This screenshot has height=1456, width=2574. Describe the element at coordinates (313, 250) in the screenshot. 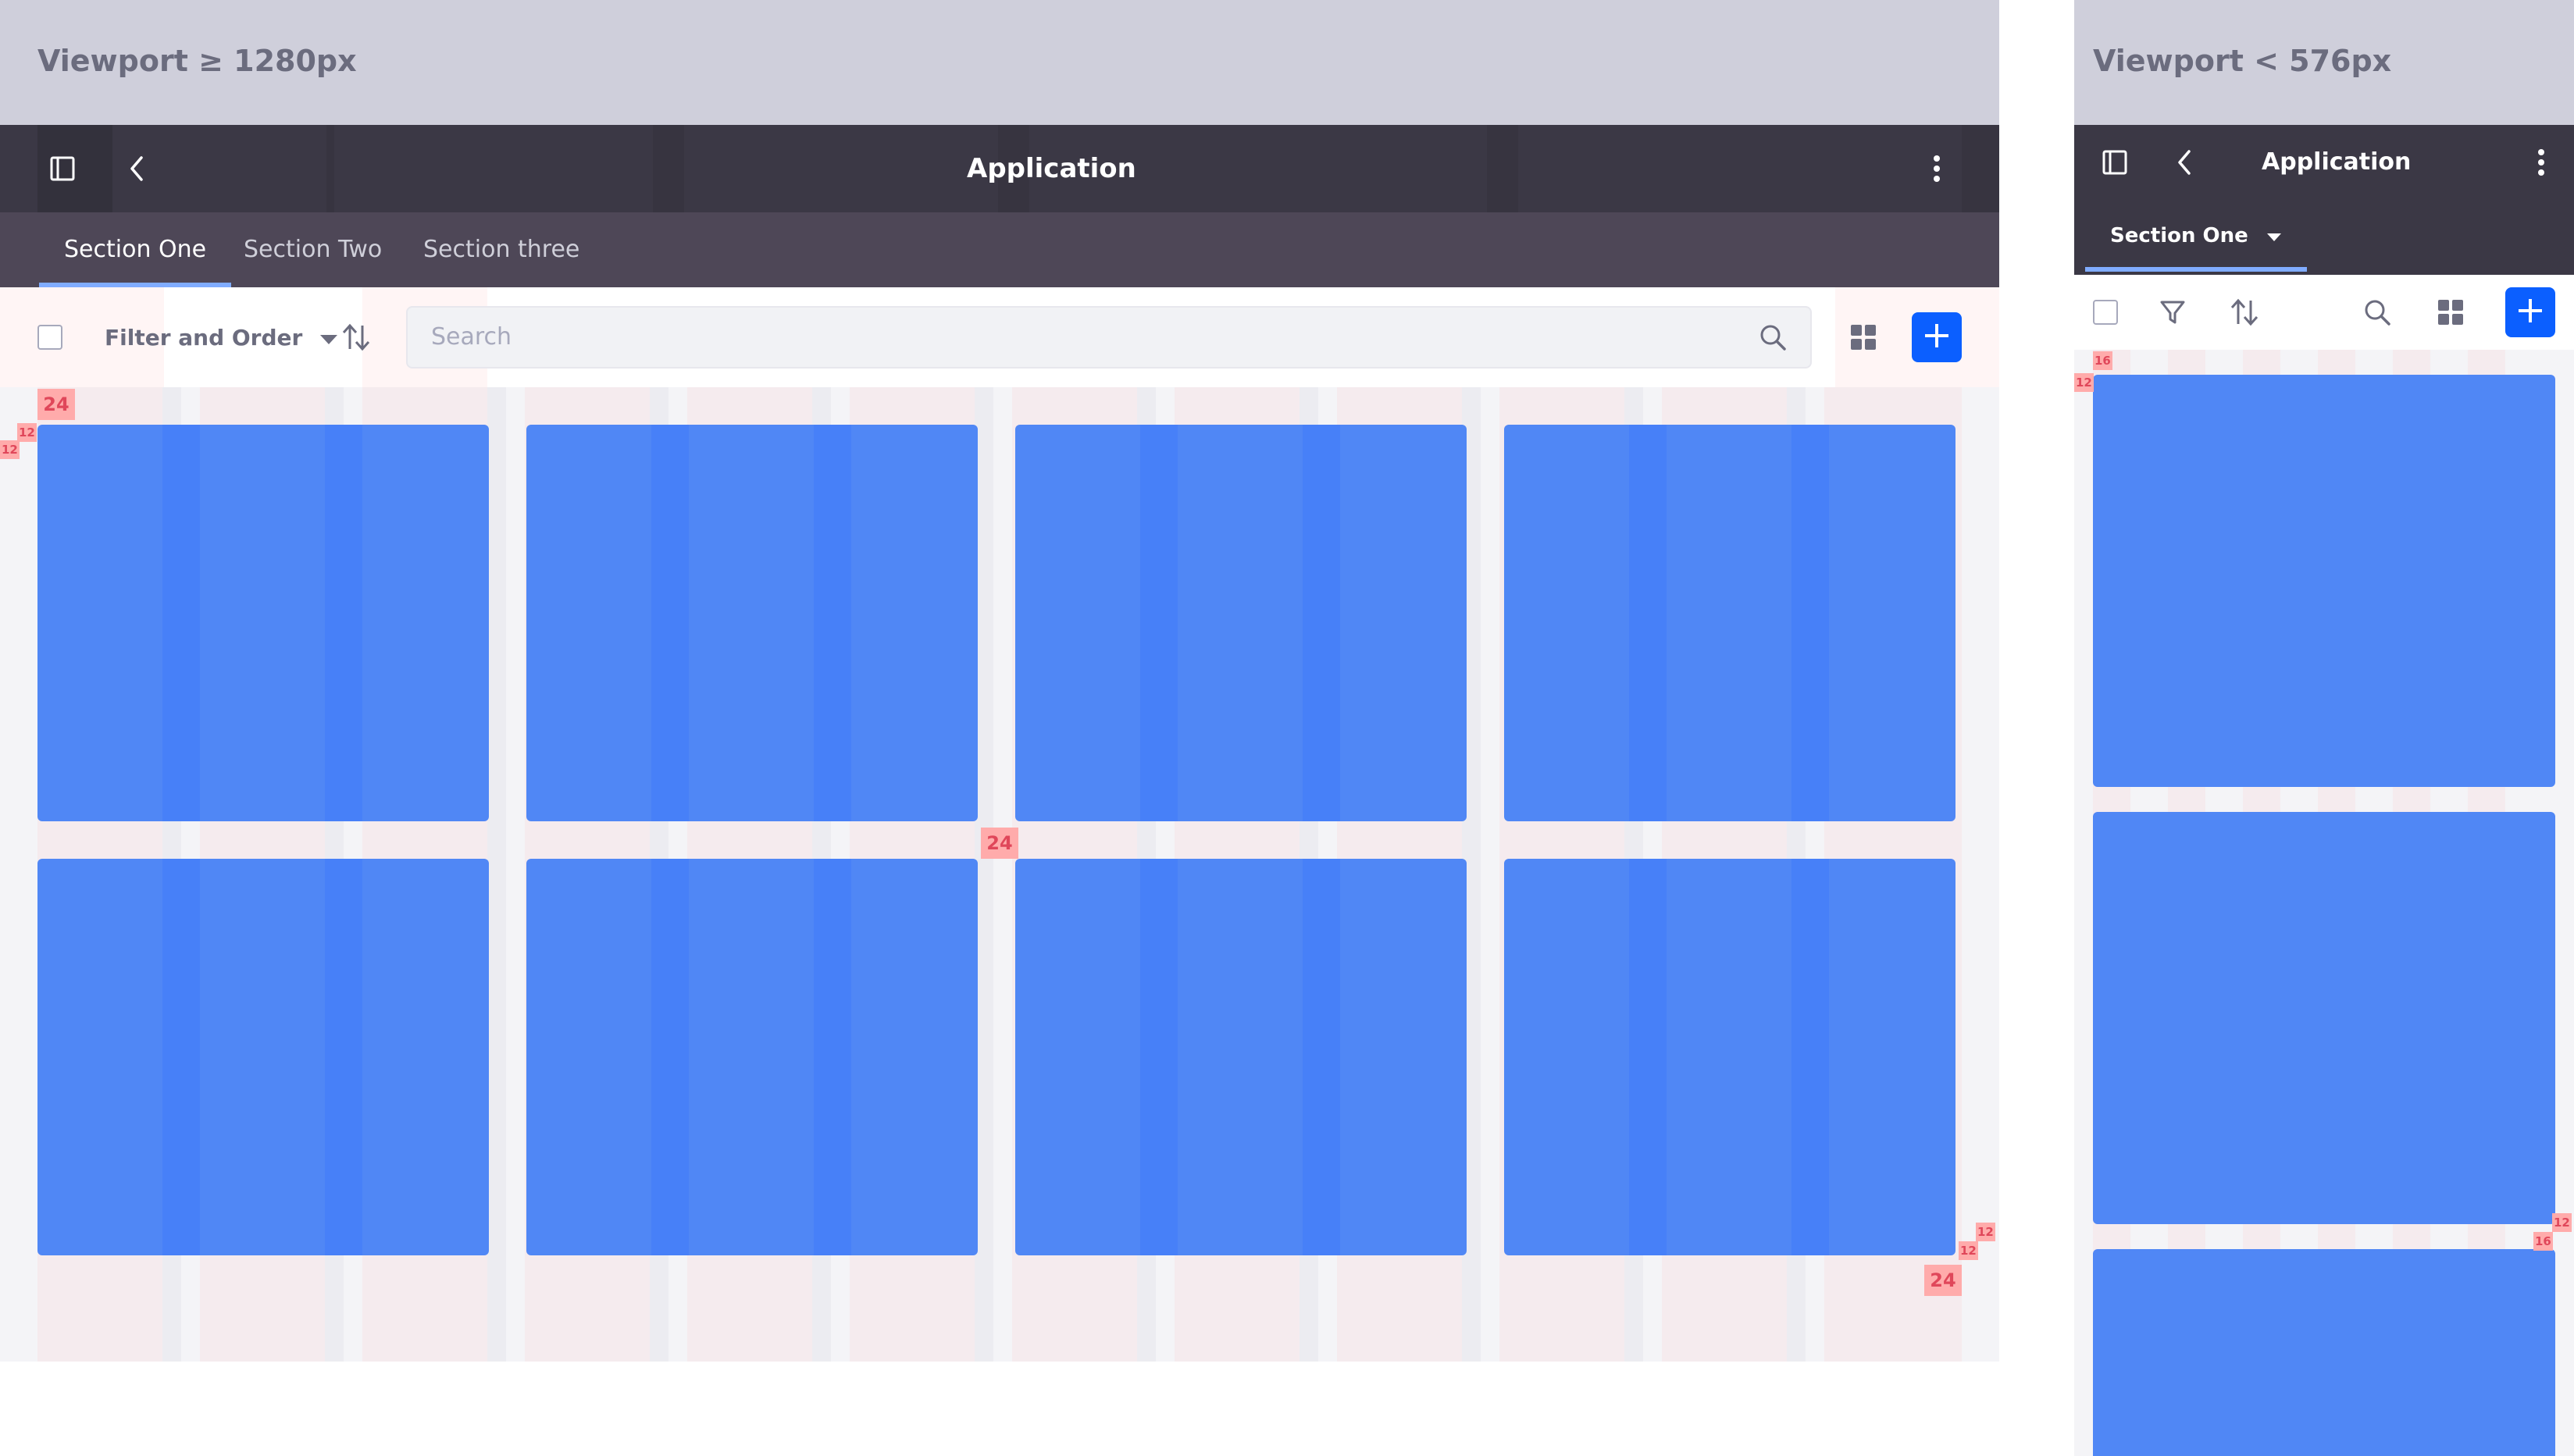

I see `tab-section-two: Section Two` at that location.